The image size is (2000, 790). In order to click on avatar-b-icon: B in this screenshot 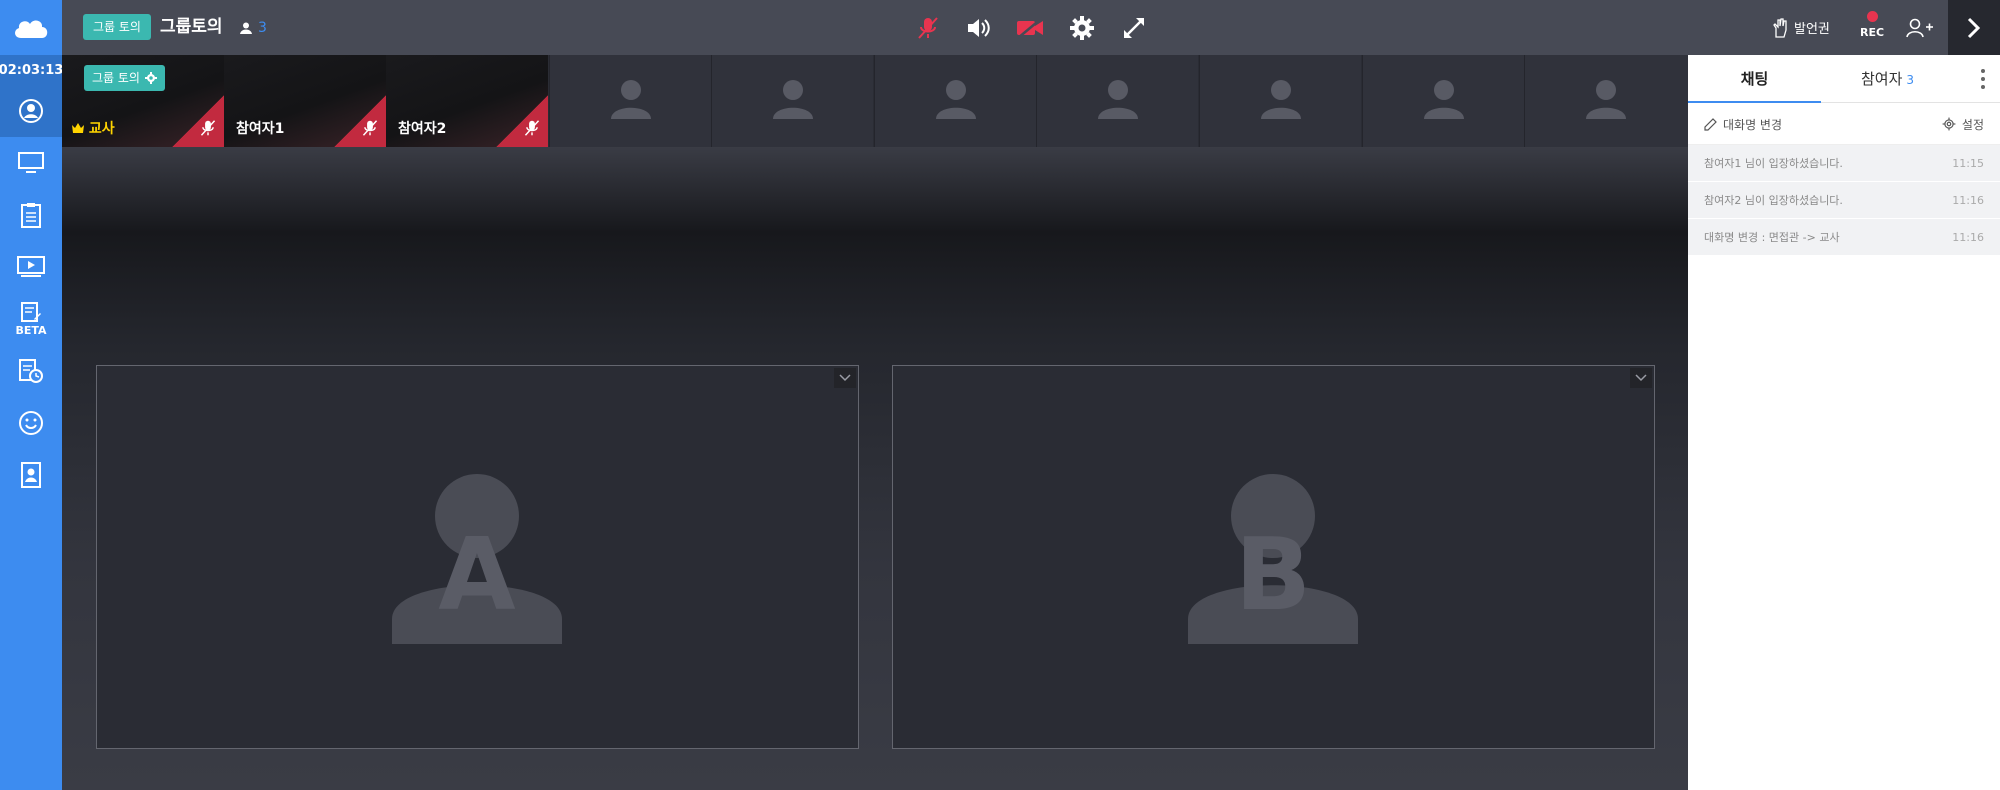, I will do `click(1273, 559)`.